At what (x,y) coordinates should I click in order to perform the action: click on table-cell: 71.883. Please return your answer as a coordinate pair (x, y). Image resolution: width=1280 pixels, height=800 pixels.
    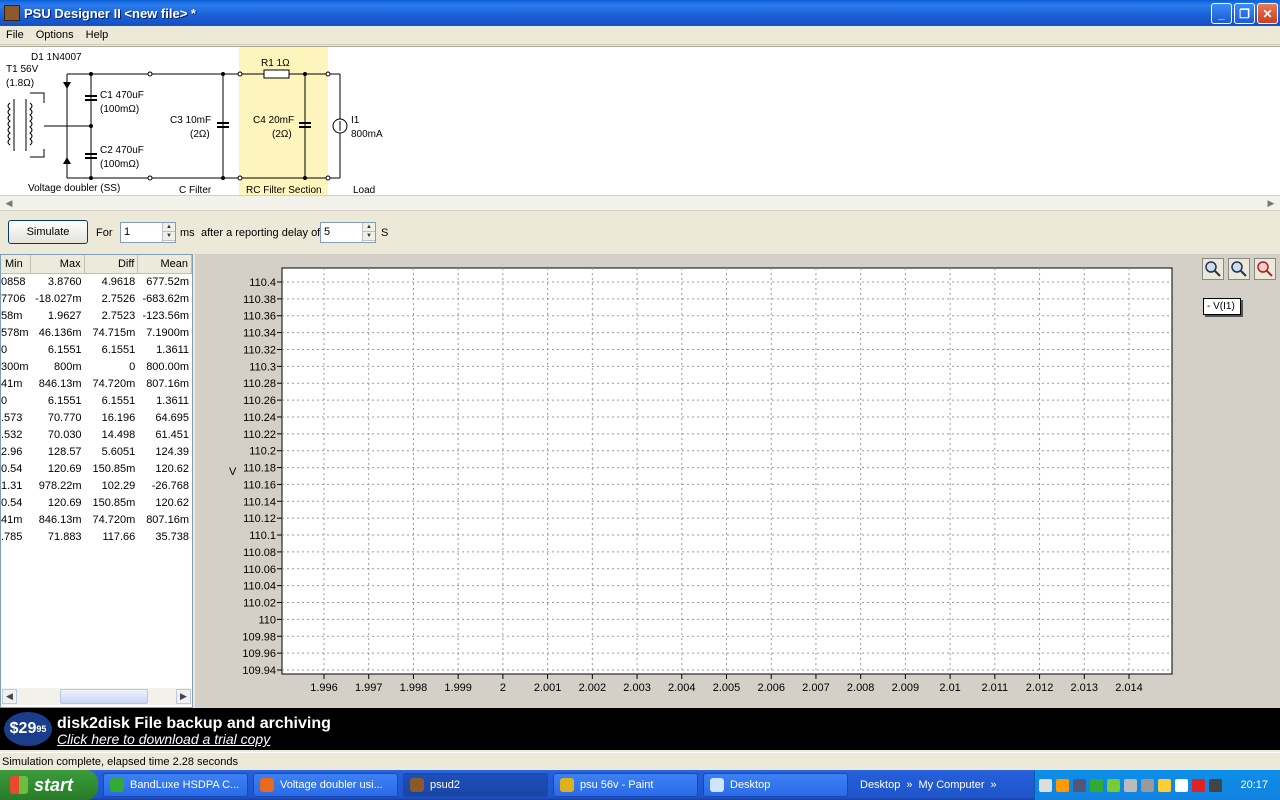
    Looking at the image, I should click on (64, 537).